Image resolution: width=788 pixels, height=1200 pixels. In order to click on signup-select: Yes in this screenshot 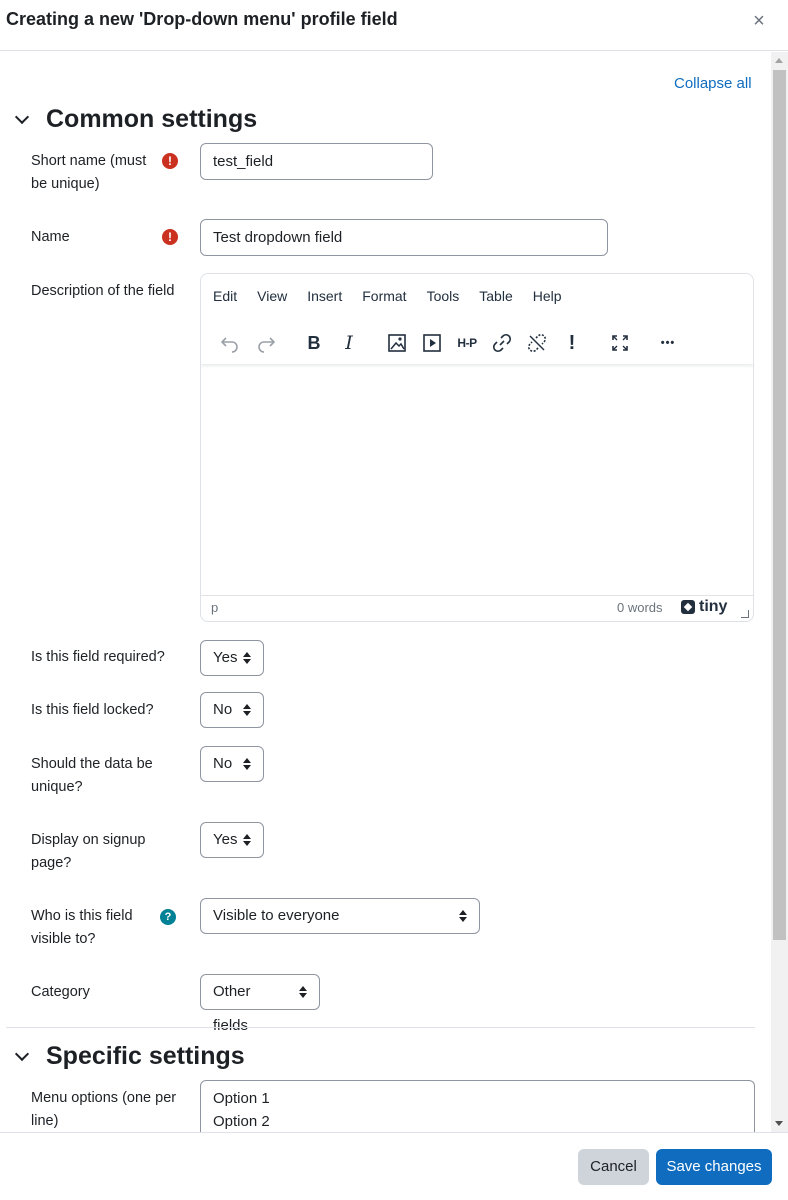, I will do `click(232, 840)`.